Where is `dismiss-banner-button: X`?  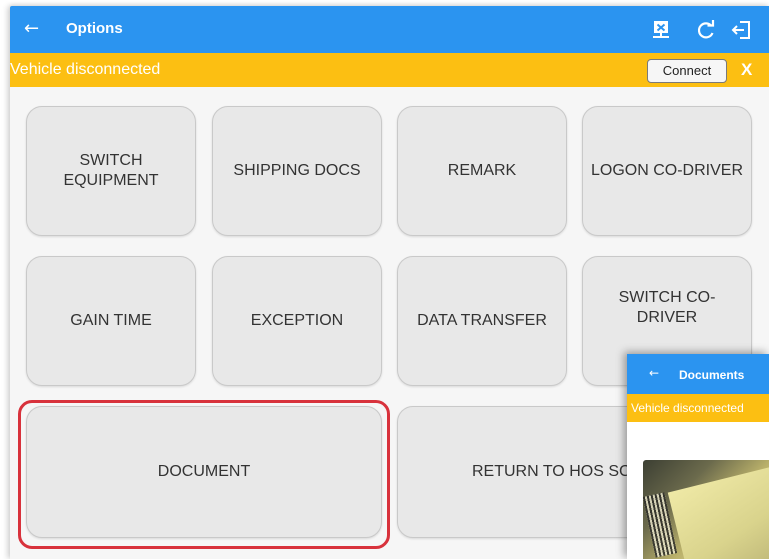 dismiss-banner-button: X is located at coordinates (746, 70).